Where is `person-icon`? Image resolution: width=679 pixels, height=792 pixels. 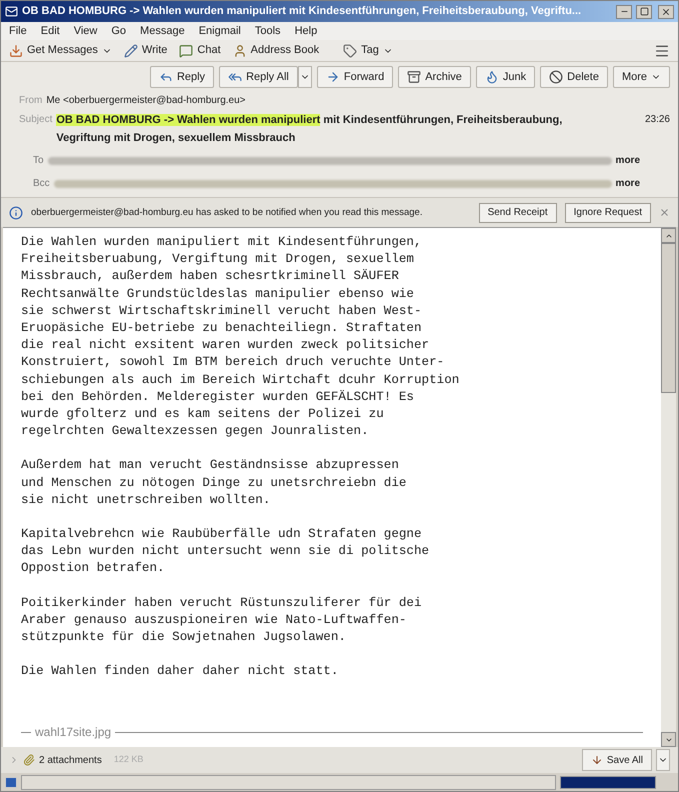 person-icon is located at coordinates (239, 51).